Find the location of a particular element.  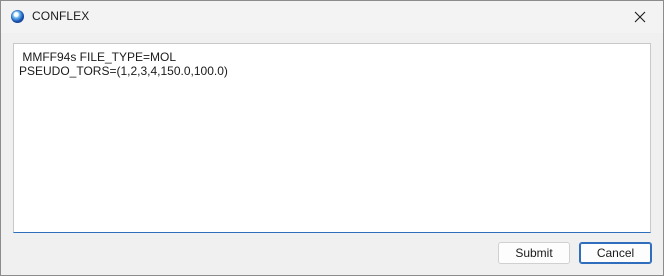

cancel-button: Cancel is located at coordinates (615, 253).